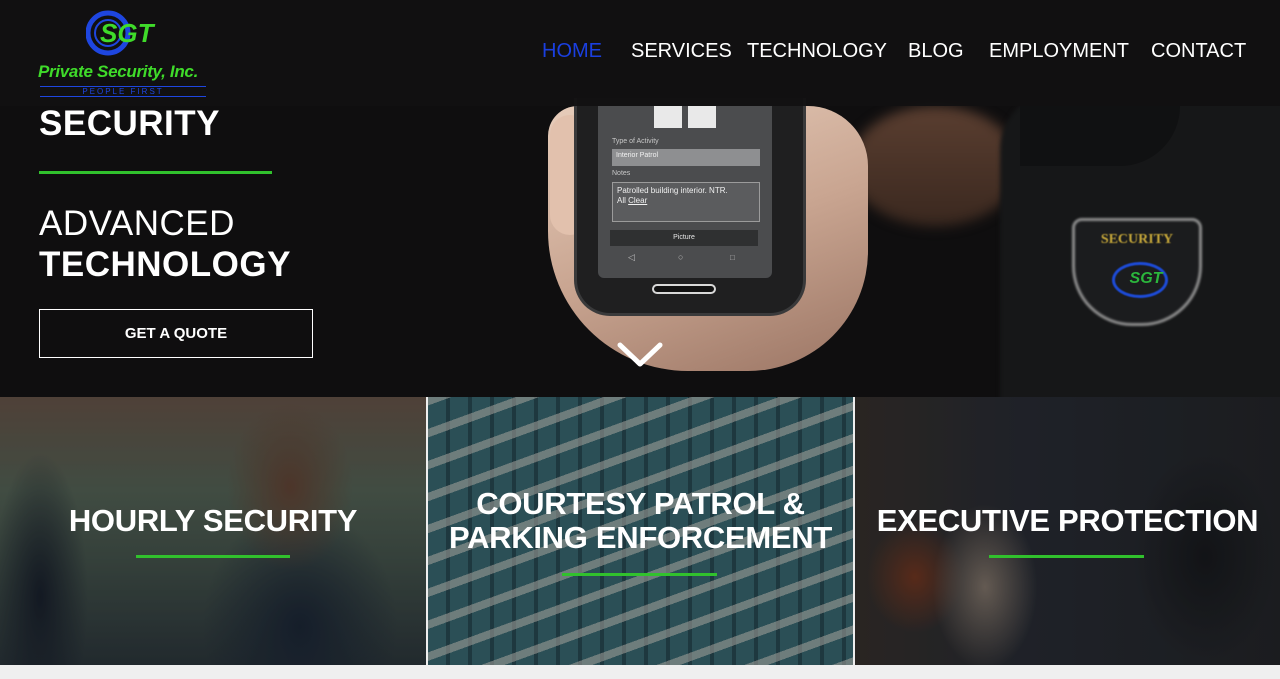  I want to click on get-a-quote-button: GET A QUOTE, so click(176, 333).